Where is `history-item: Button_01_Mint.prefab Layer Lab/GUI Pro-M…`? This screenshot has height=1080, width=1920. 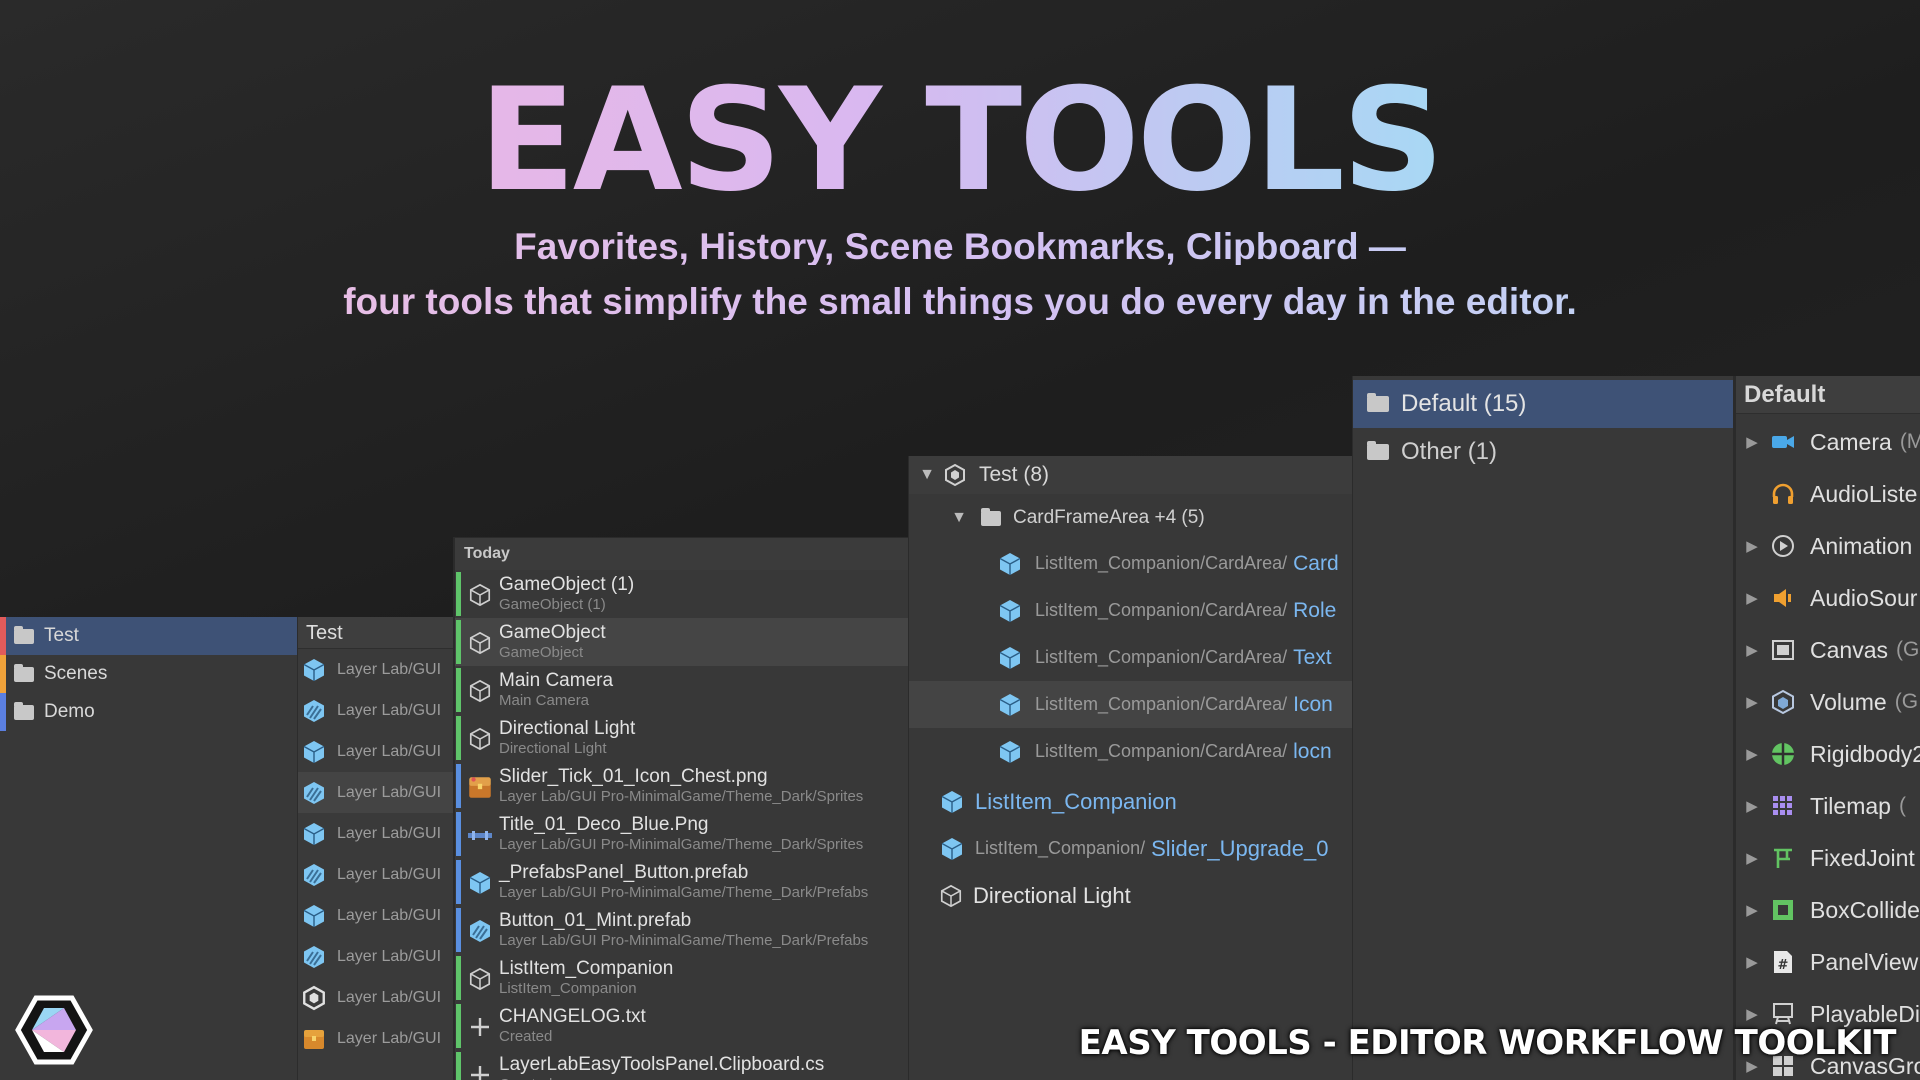 history-item: Button_01_Mint.prefab Layer Lab/GUI Pro-M… is located at coordinates (681, 930).